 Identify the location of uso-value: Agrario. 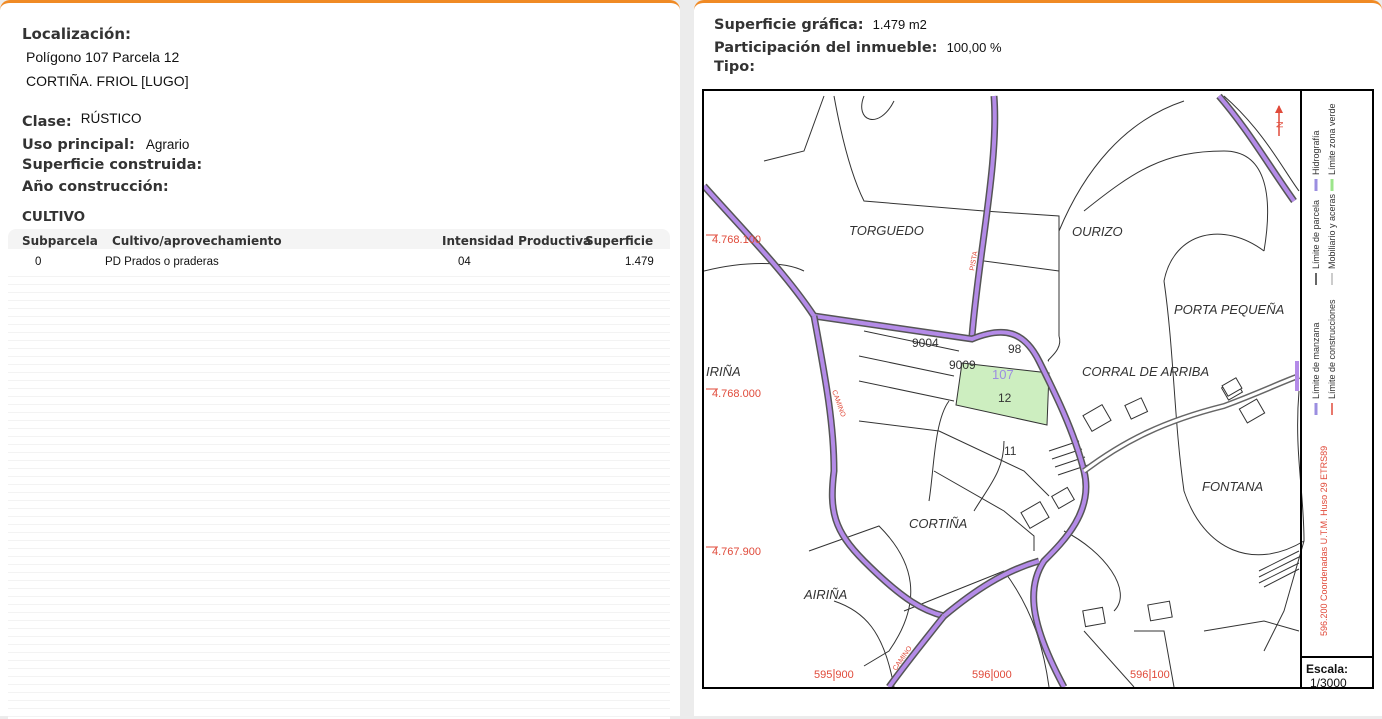
(167, 144).